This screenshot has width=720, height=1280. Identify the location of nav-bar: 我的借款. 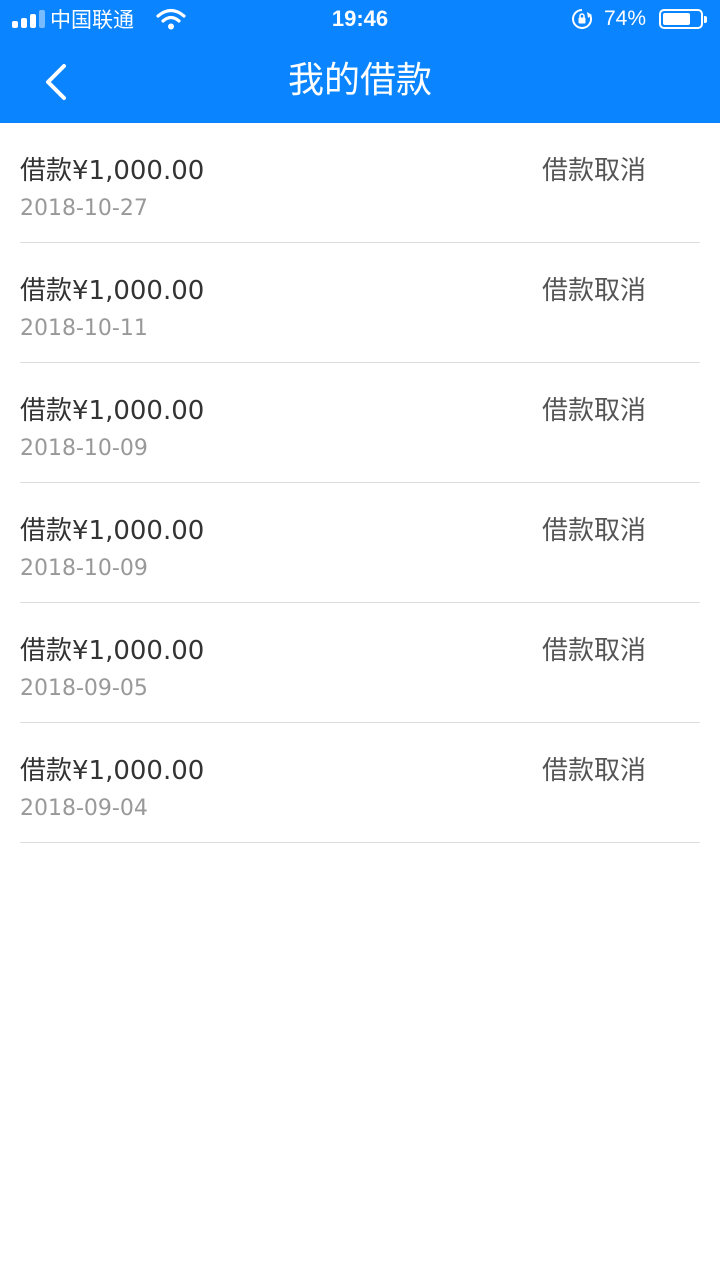
(360, 81).